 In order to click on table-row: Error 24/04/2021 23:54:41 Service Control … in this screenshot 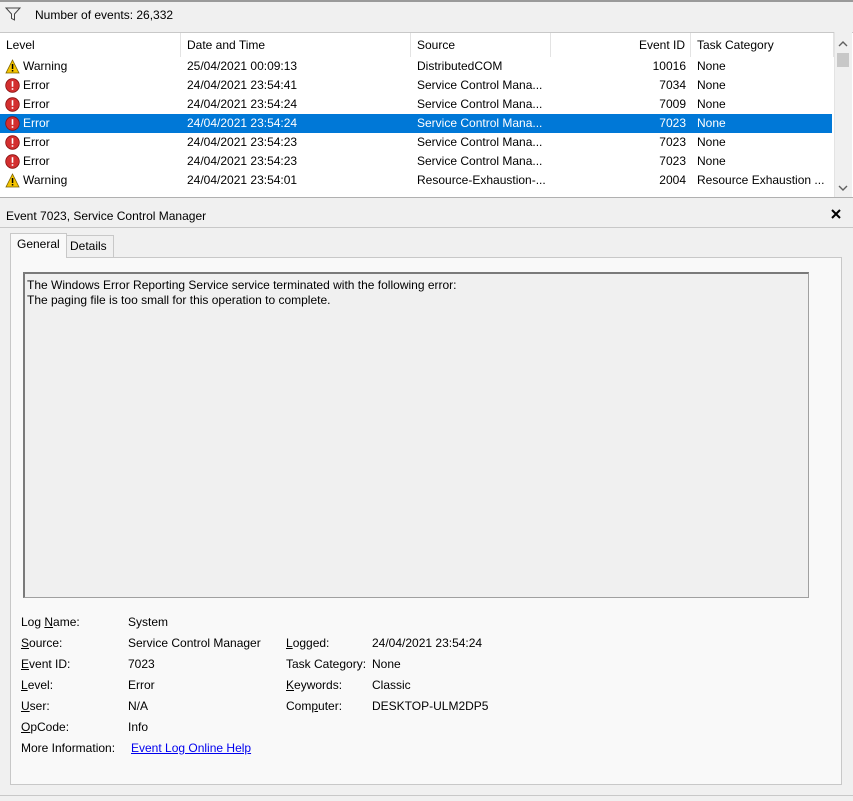, I will do `click(416, 85)`.